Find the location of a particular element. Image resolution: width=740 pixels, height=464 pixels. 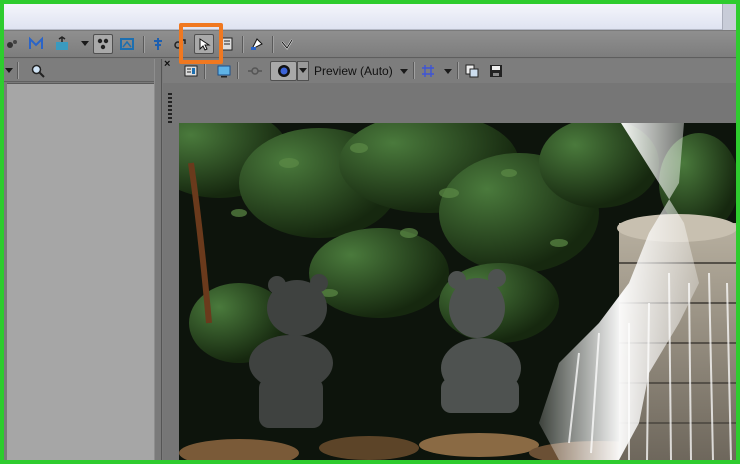

snap-icon is located at coordinates (158, 44).